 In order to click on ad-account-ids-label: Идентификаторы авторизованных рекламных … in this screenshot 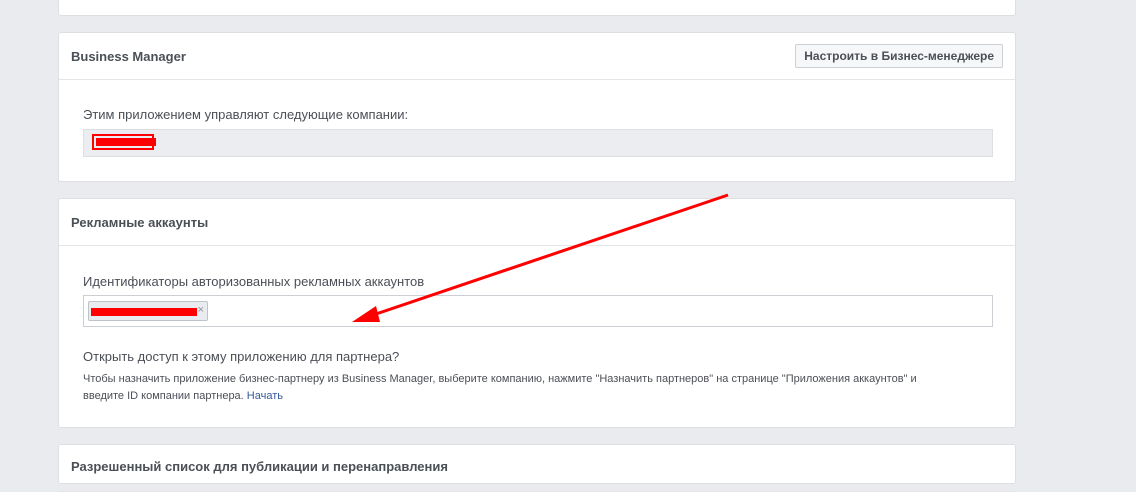, I will do `click(254, 281)`.